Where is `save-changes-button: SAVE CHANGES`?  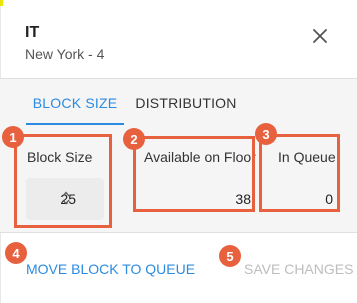 save-changes-button: SAVE CHANGES is located at coordinates (298, 269).